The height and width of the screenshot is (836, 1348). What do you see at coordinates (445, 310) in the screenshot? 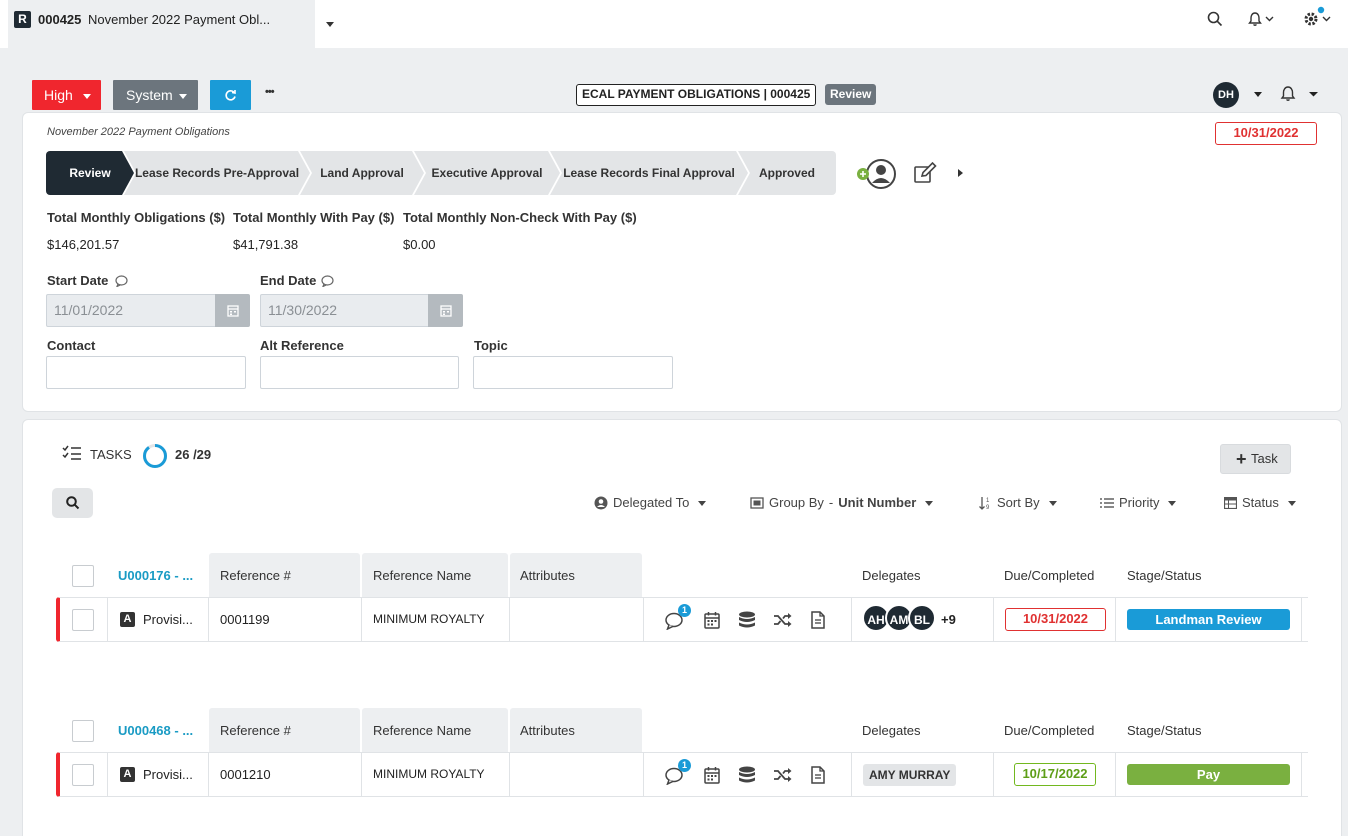
I see `end-date-calendar-button` at bounding box center [445, 310].